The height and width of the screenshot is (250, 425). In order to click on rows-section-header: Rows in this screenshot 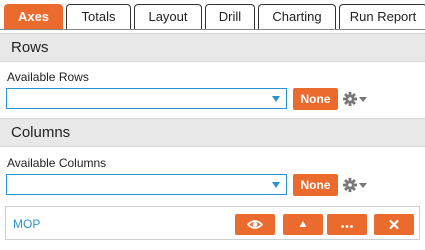, I will do `click(212, 47)`.